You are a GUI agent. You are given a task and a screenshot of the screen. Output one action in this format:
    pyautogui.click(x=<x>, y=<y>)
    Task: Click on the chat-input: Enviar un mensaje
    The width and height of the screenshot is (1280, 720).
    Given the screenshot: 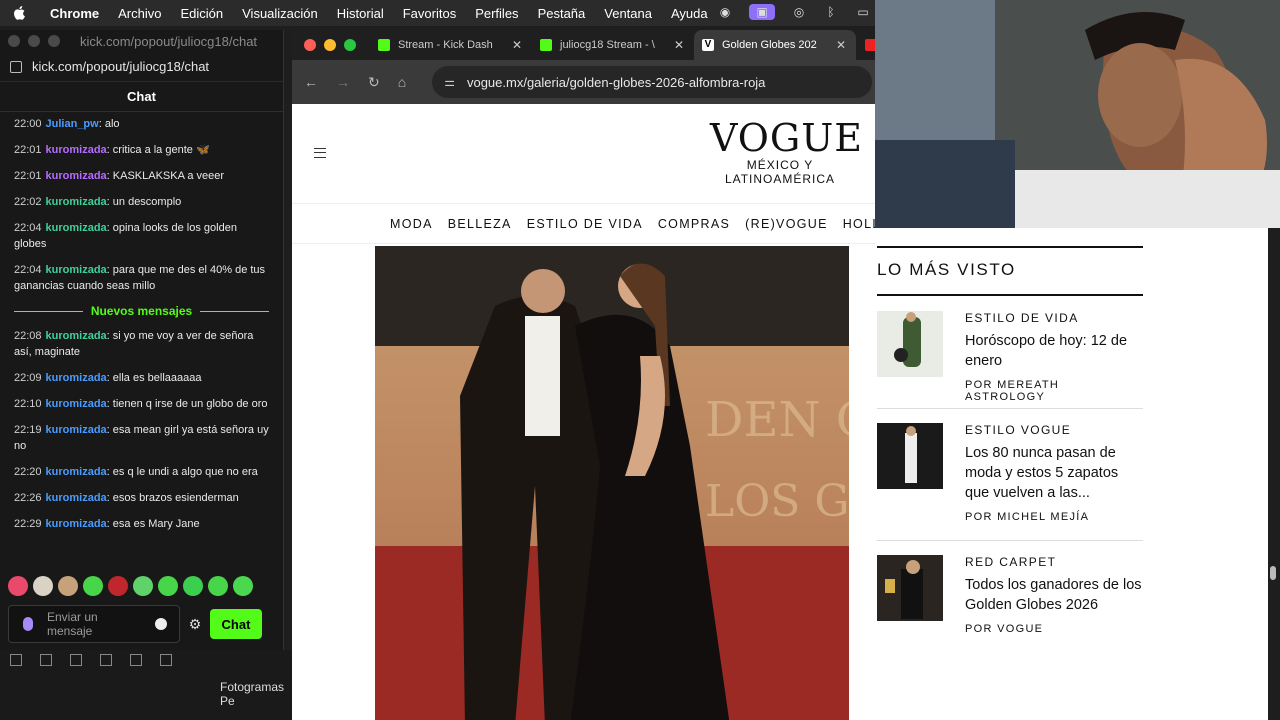 What is the action you would take?
    pyautogui.click(x=94, y=624)
    